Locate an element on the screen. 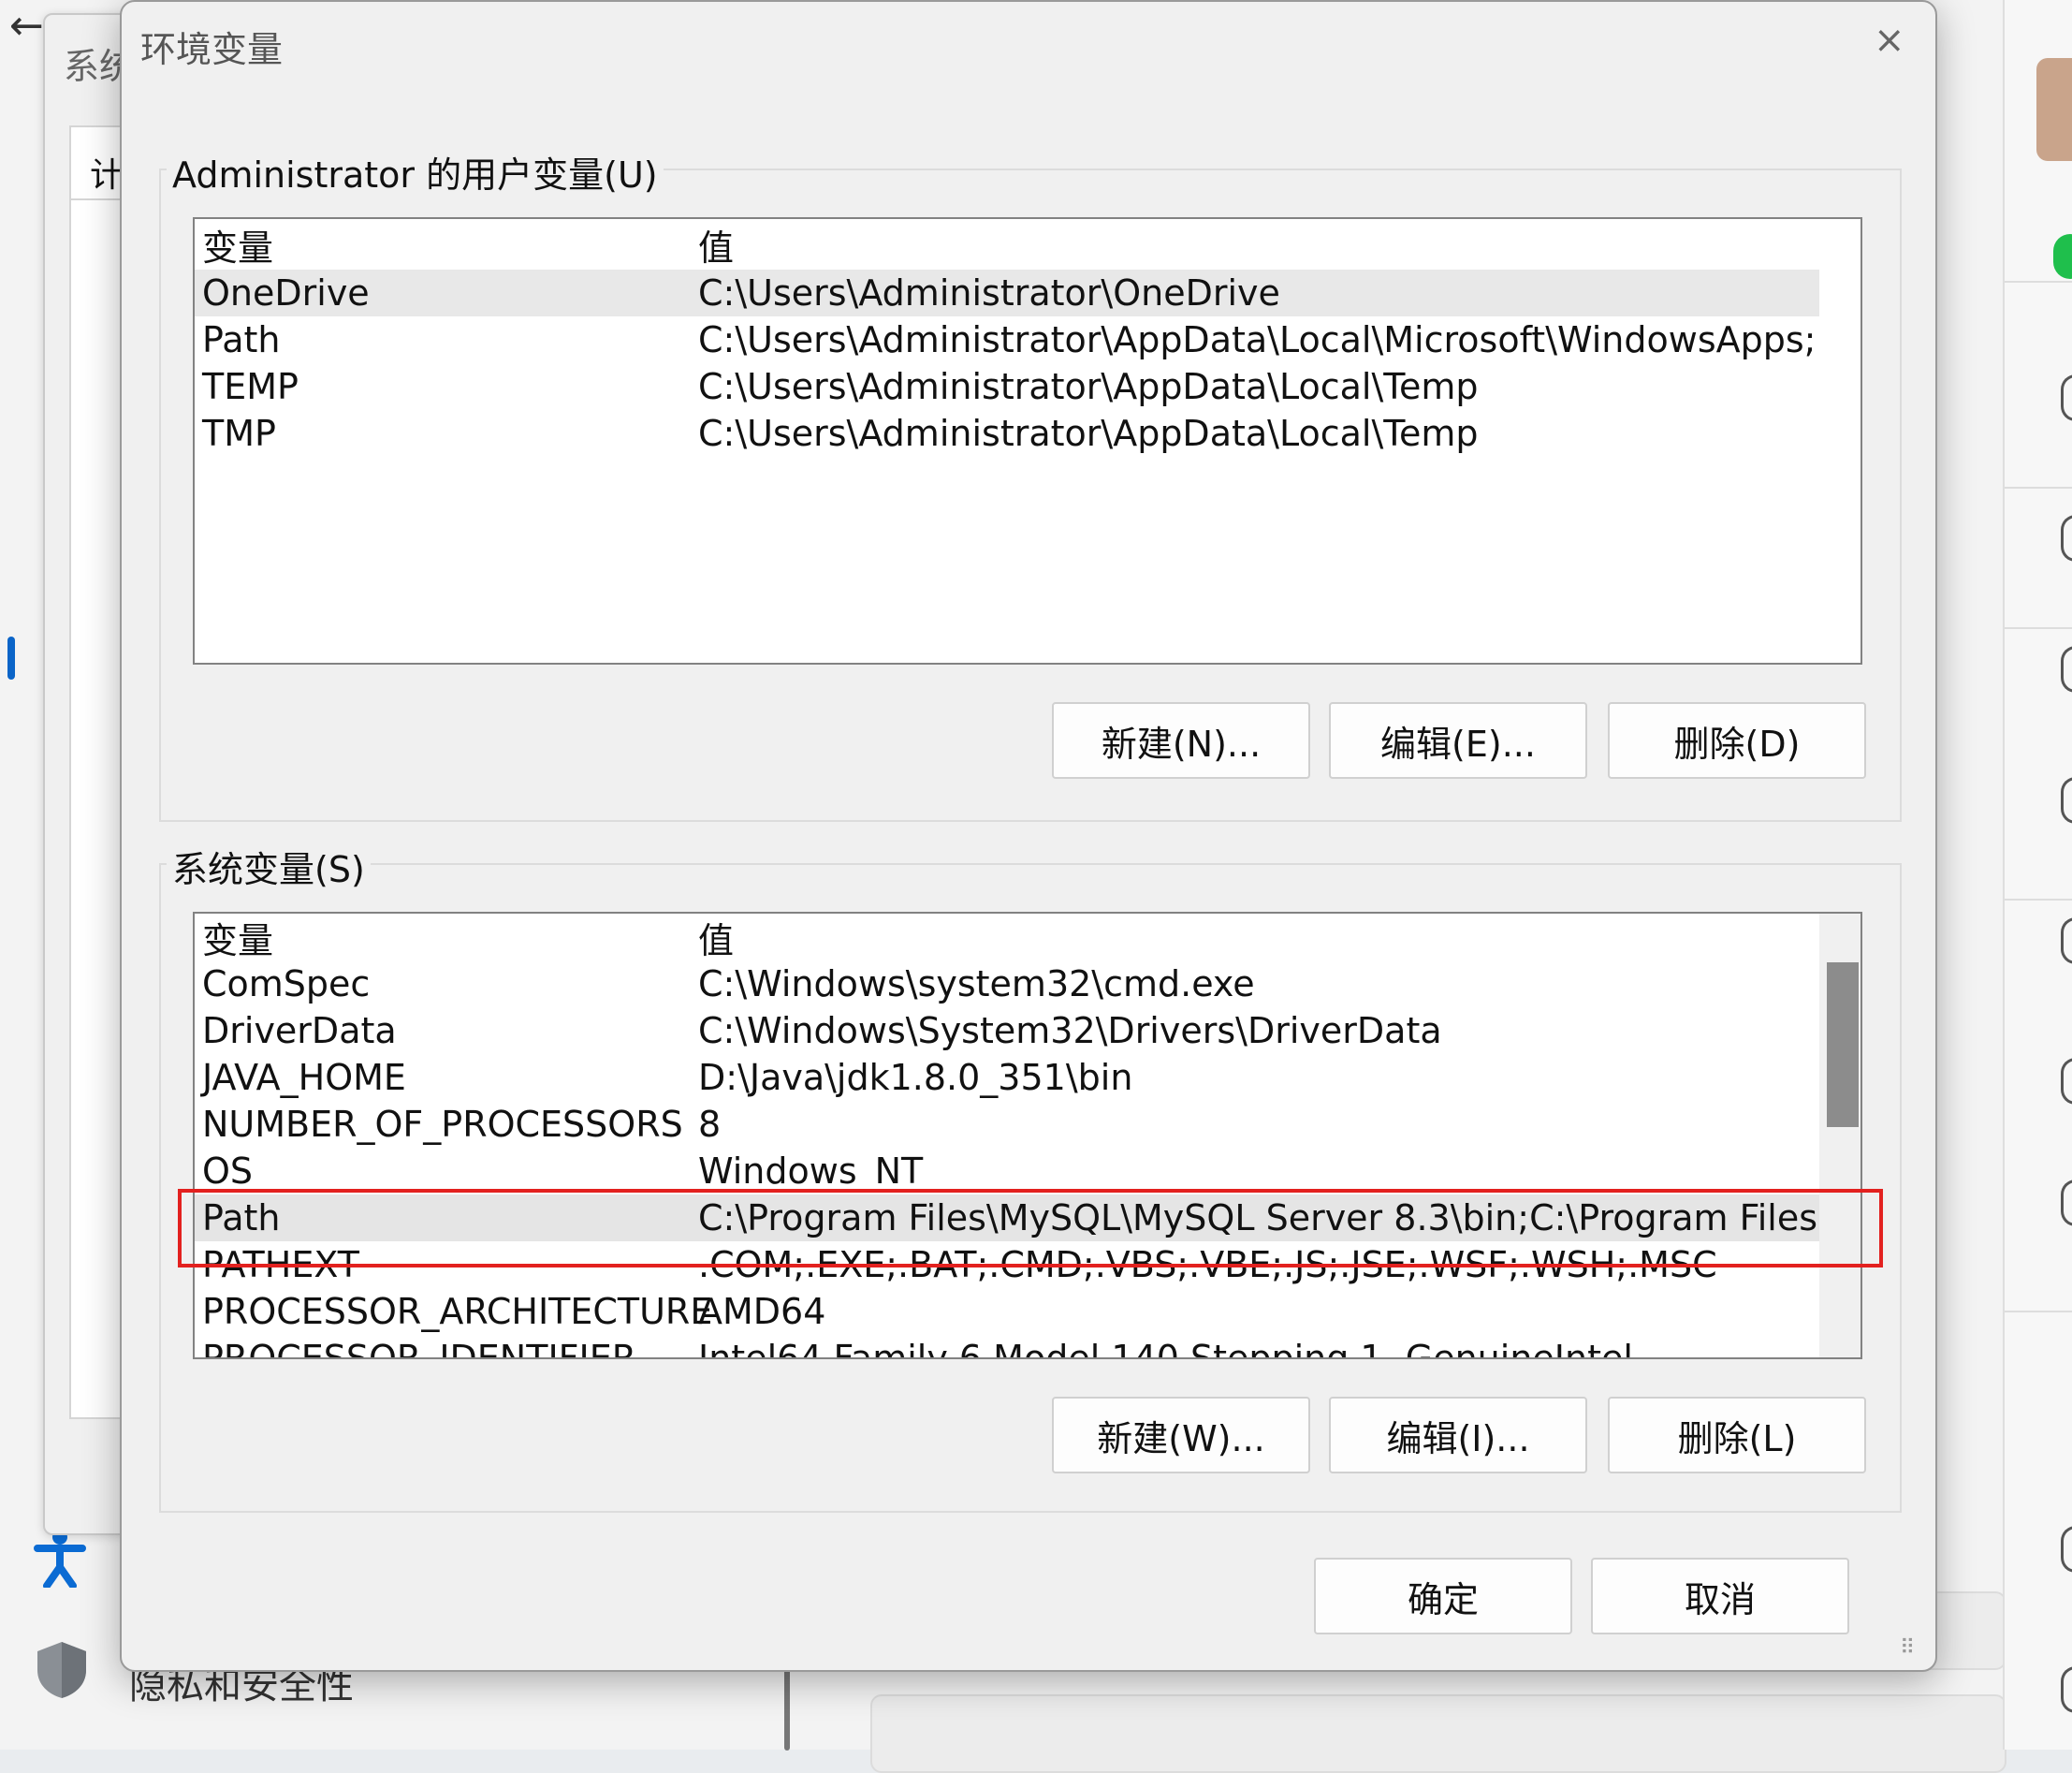 This screenshot has width=2072, height=1773. ok-button: 确定 is located at coordinates (1443, 1596).